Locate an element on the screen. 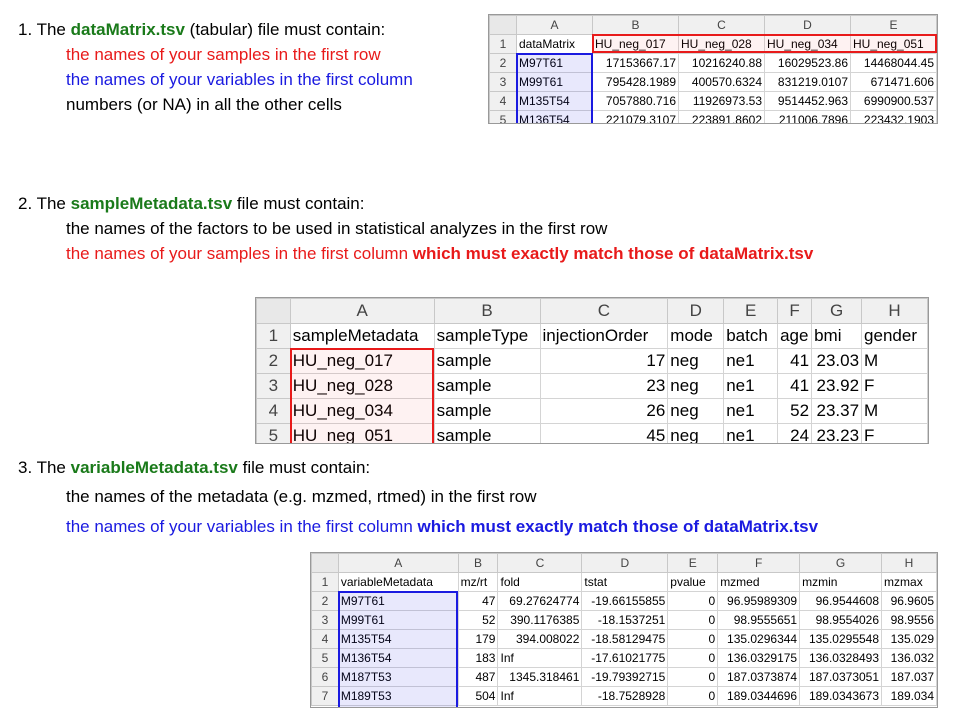  cell-d3: neg is located at coordinates (696, 386).